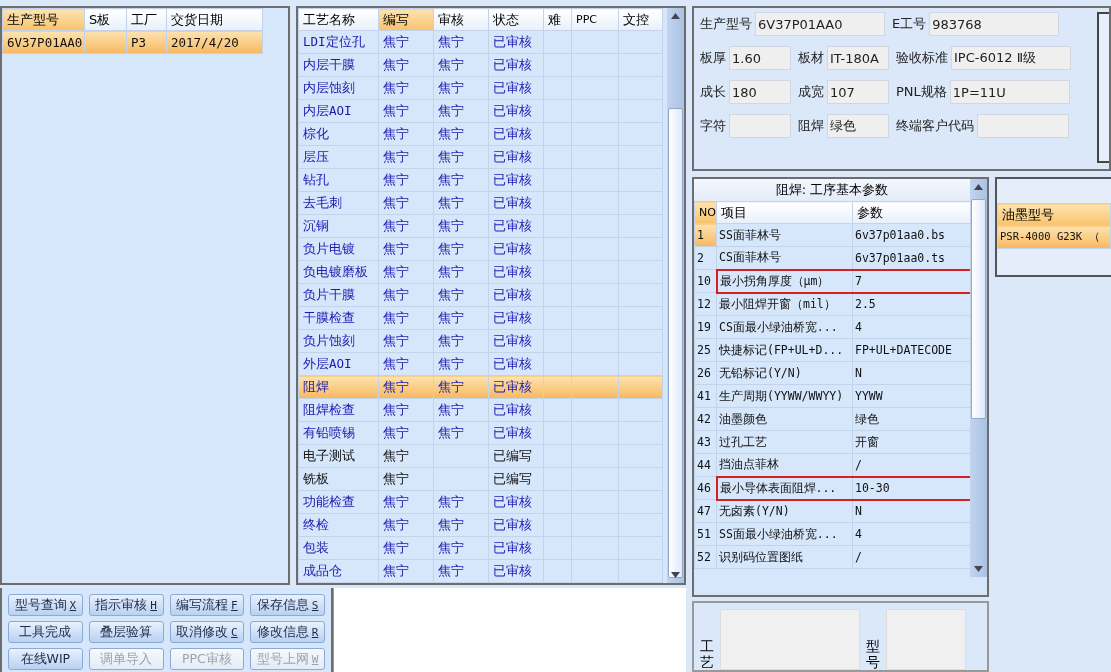 The image size is (1111, 672). Describe the element at coordinates (784, 212) in the screenshot. I see `column-header: 项目` at that location.